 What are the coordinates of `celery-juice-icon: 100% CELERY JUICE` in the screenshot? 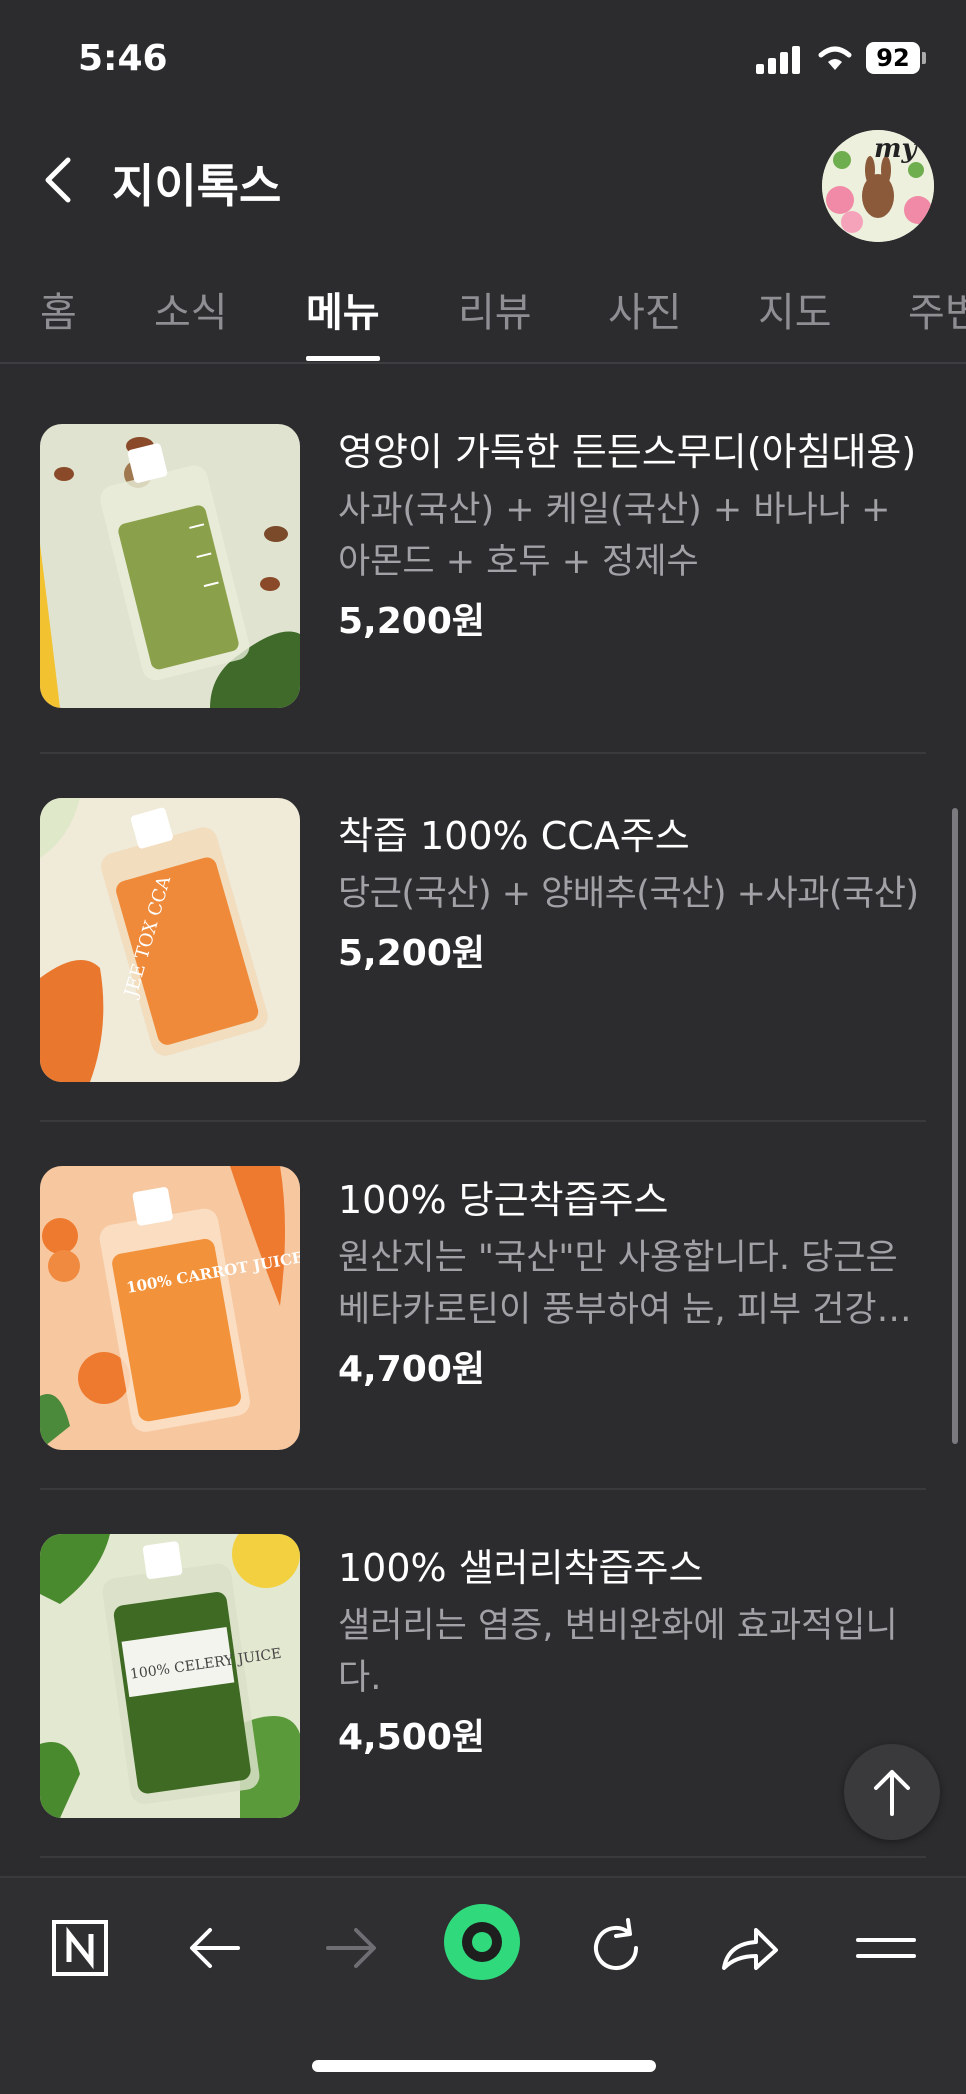 It's located at (170, 1676).